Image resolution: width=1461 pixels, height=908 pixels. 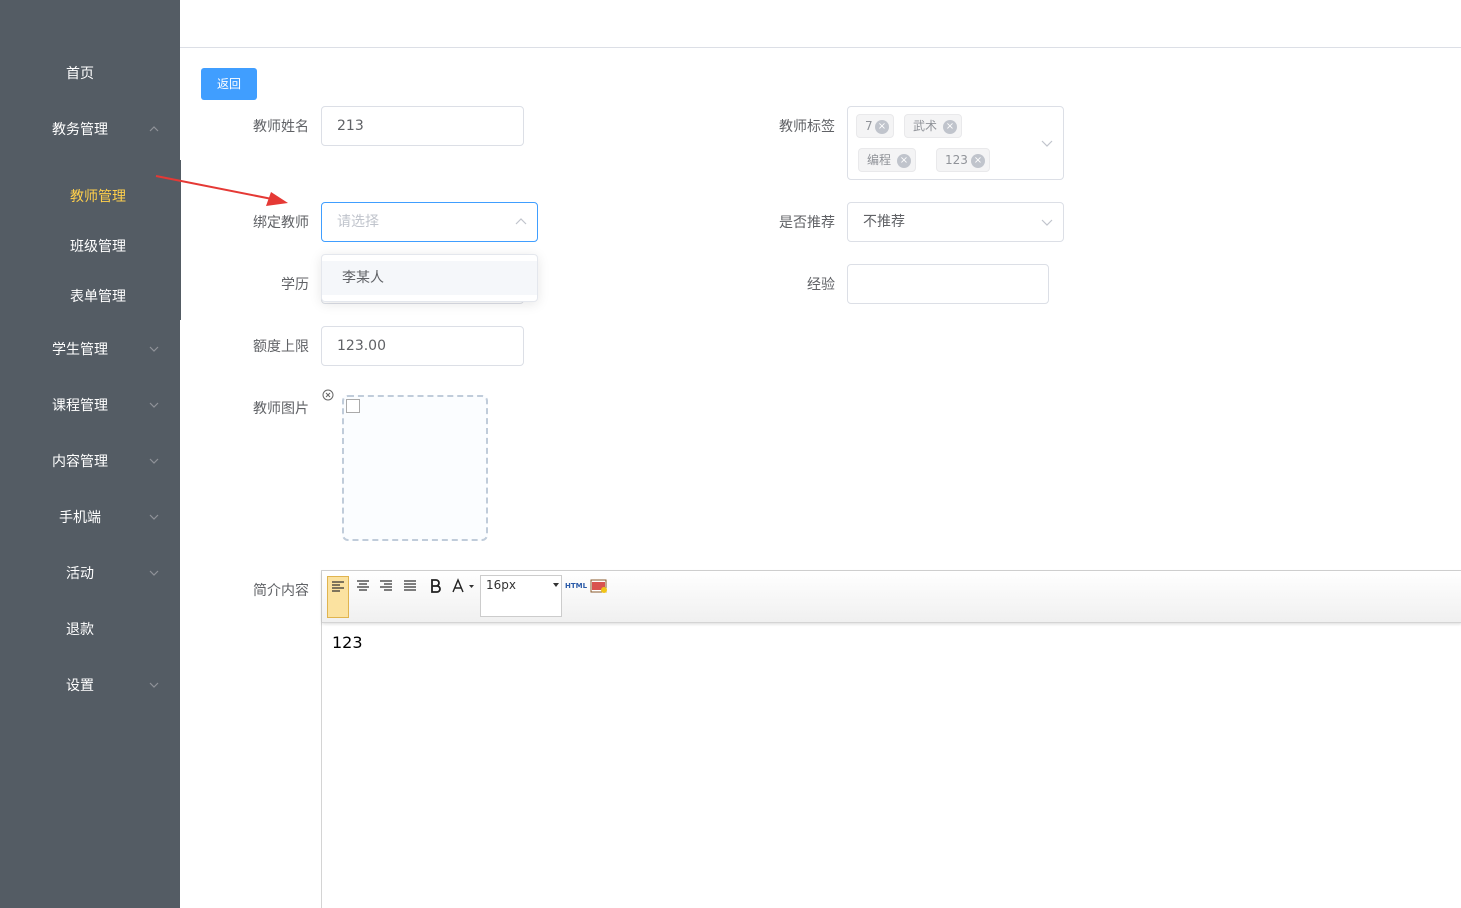 What do you see at coordinates (338, 586) in the screenshot?
I see `align-left-icon` at bounding box center [338, 586].